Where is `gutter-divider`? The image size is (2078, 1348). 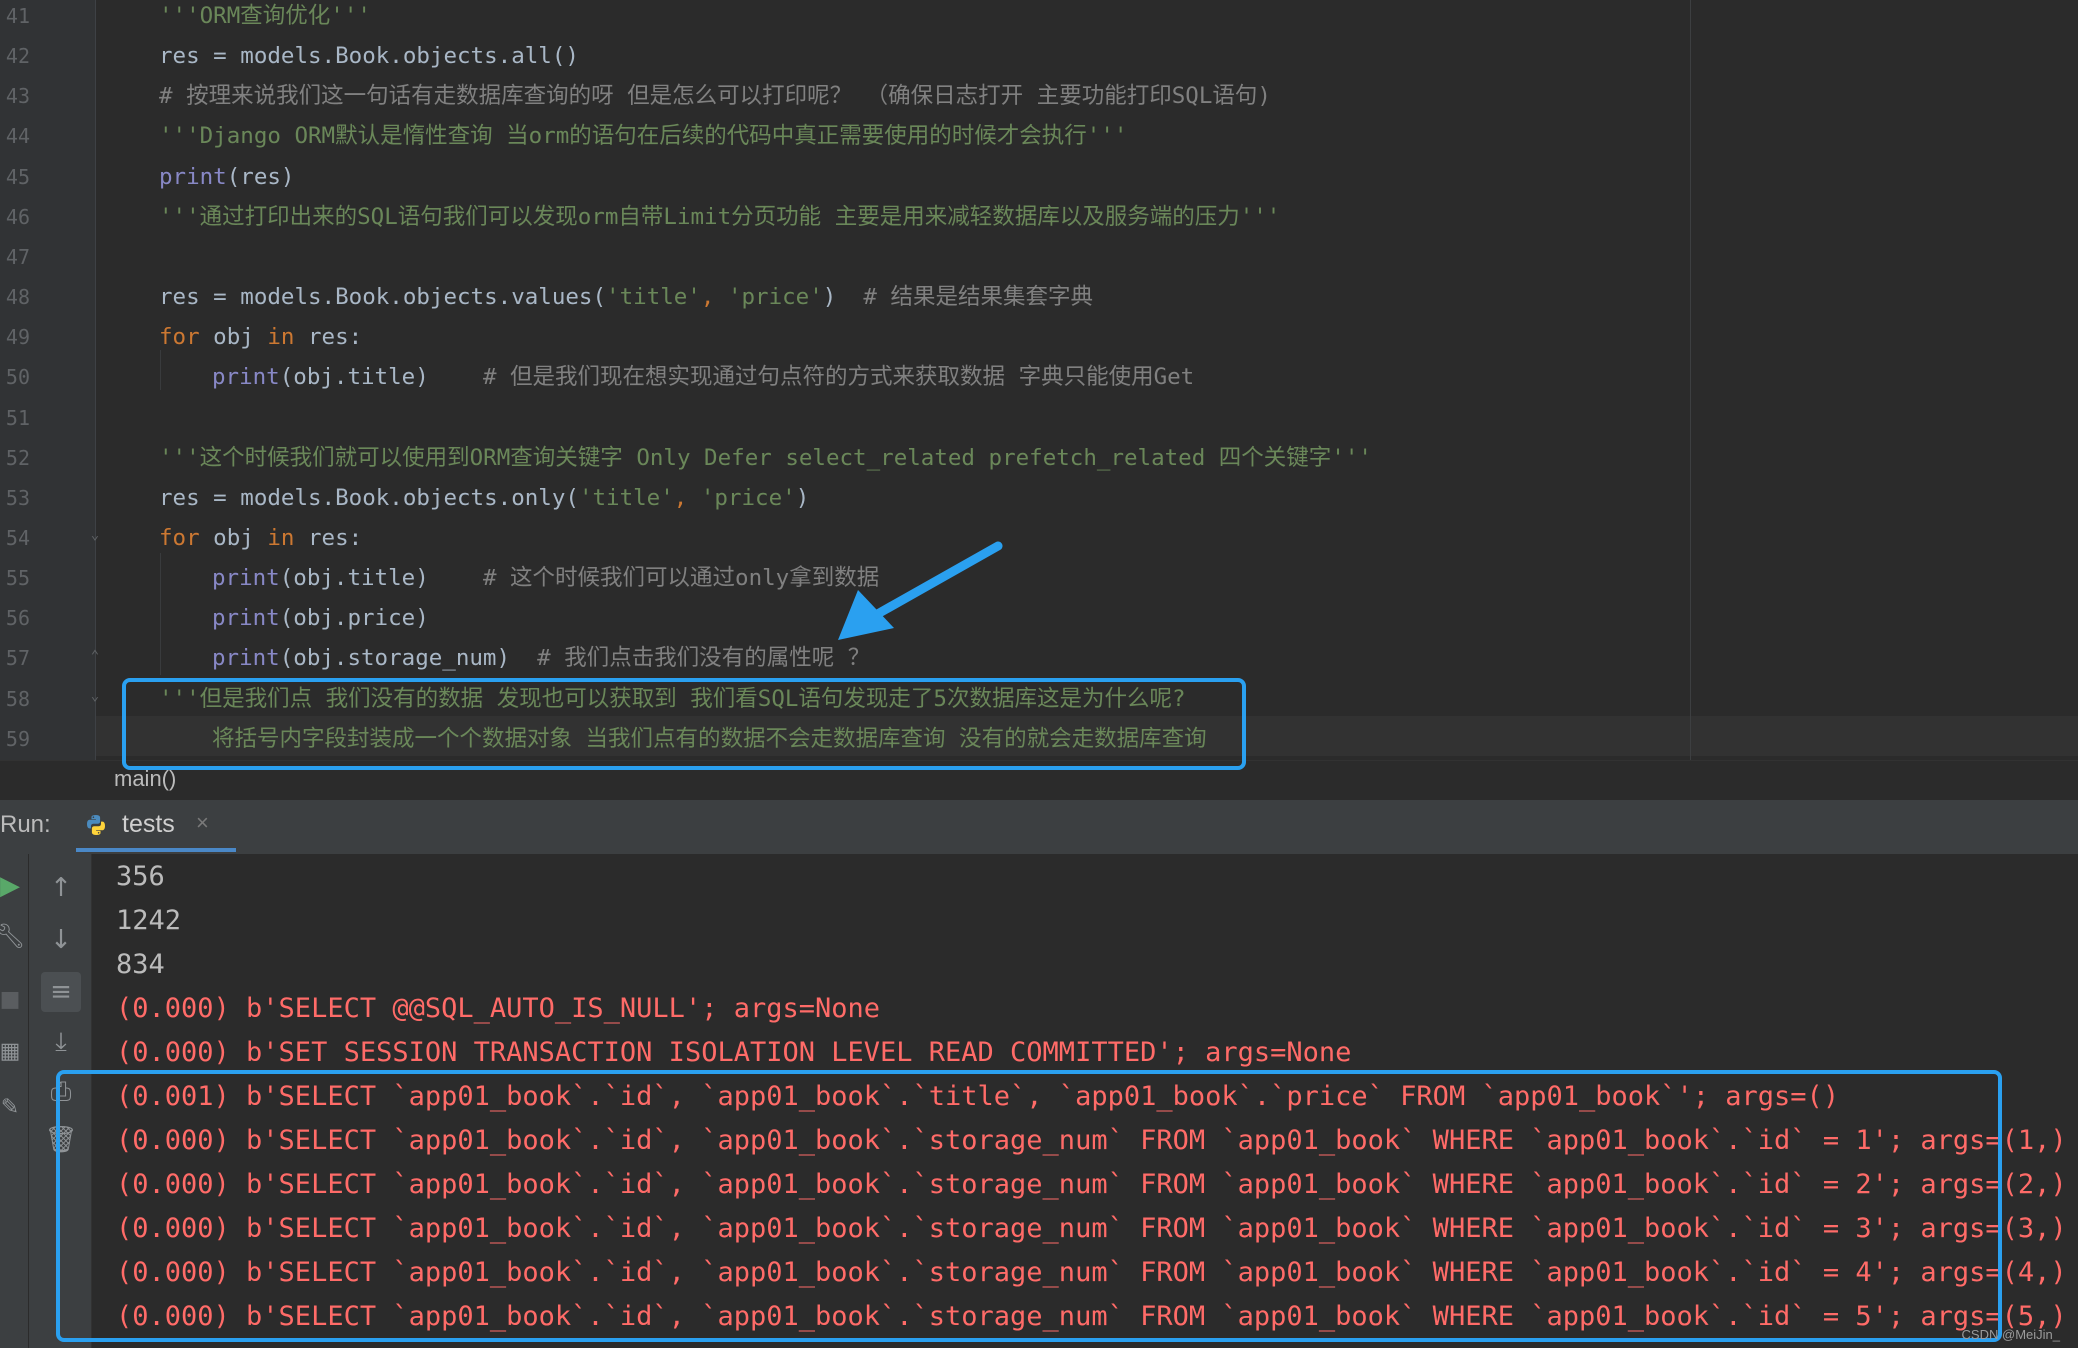 gutter-divider is located at coordinates (95, 380).